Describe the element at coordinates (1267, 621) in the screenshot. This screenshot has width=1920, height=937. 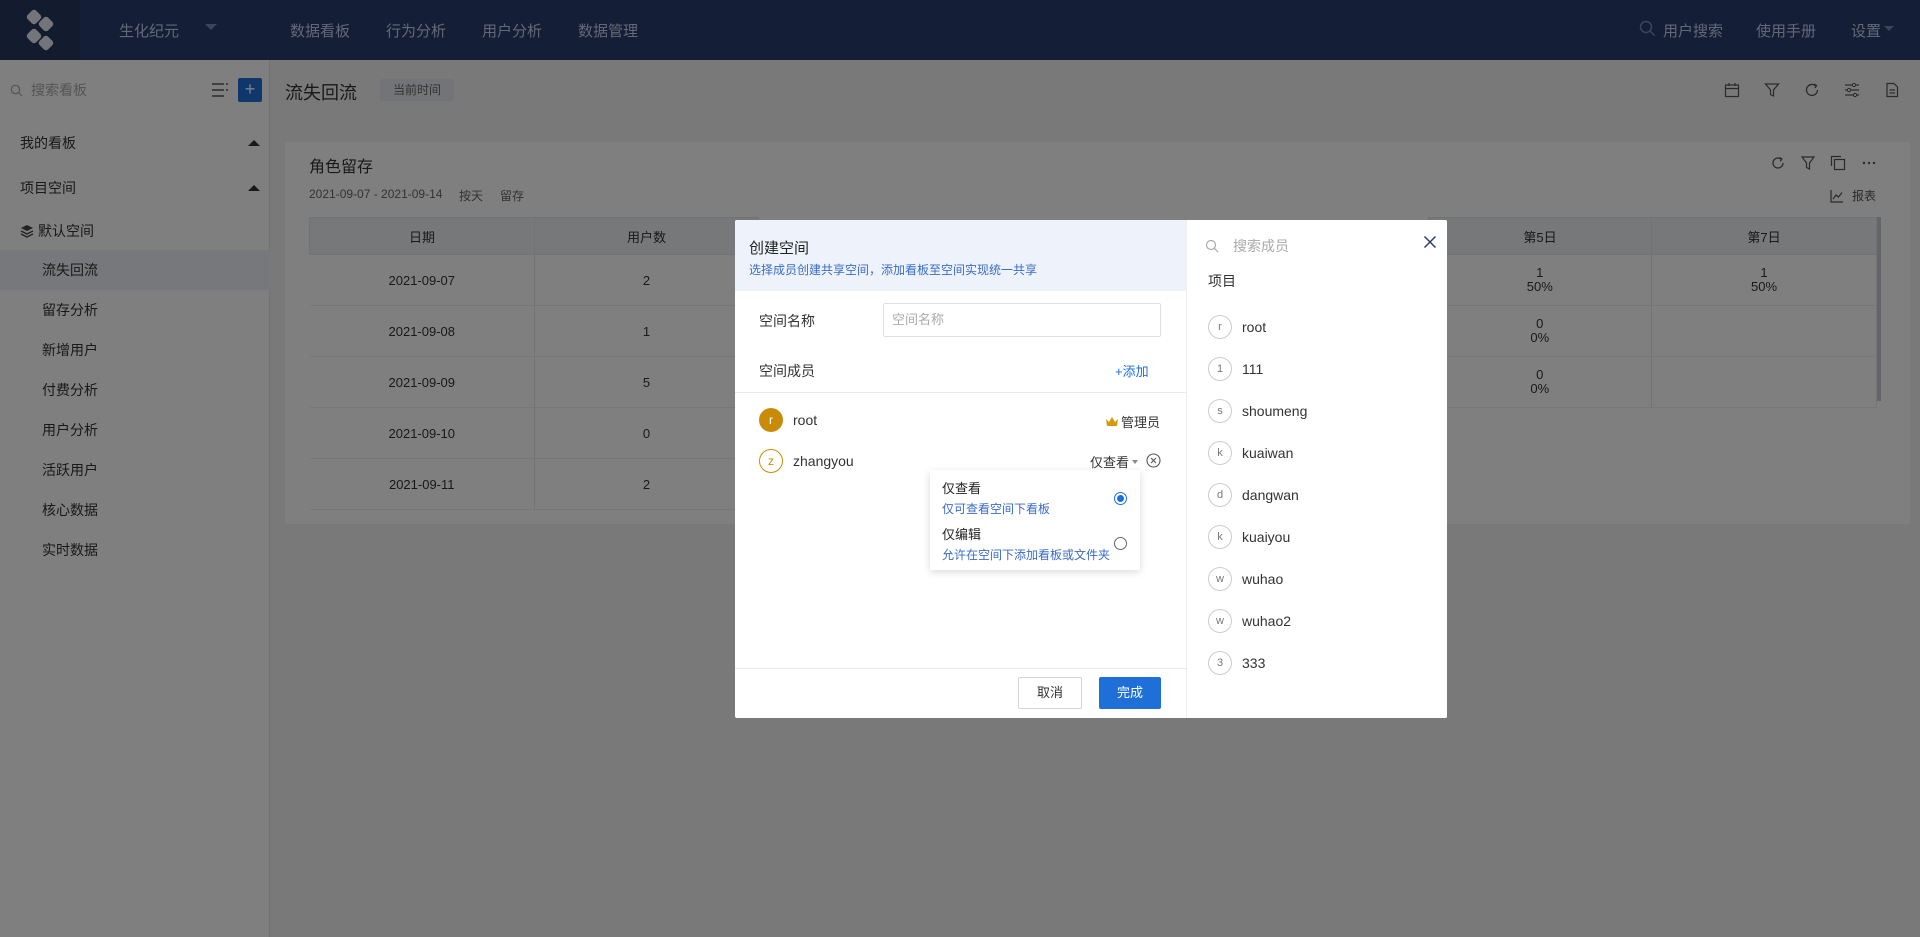
I see `member-option-name: wuhao2` at that location.